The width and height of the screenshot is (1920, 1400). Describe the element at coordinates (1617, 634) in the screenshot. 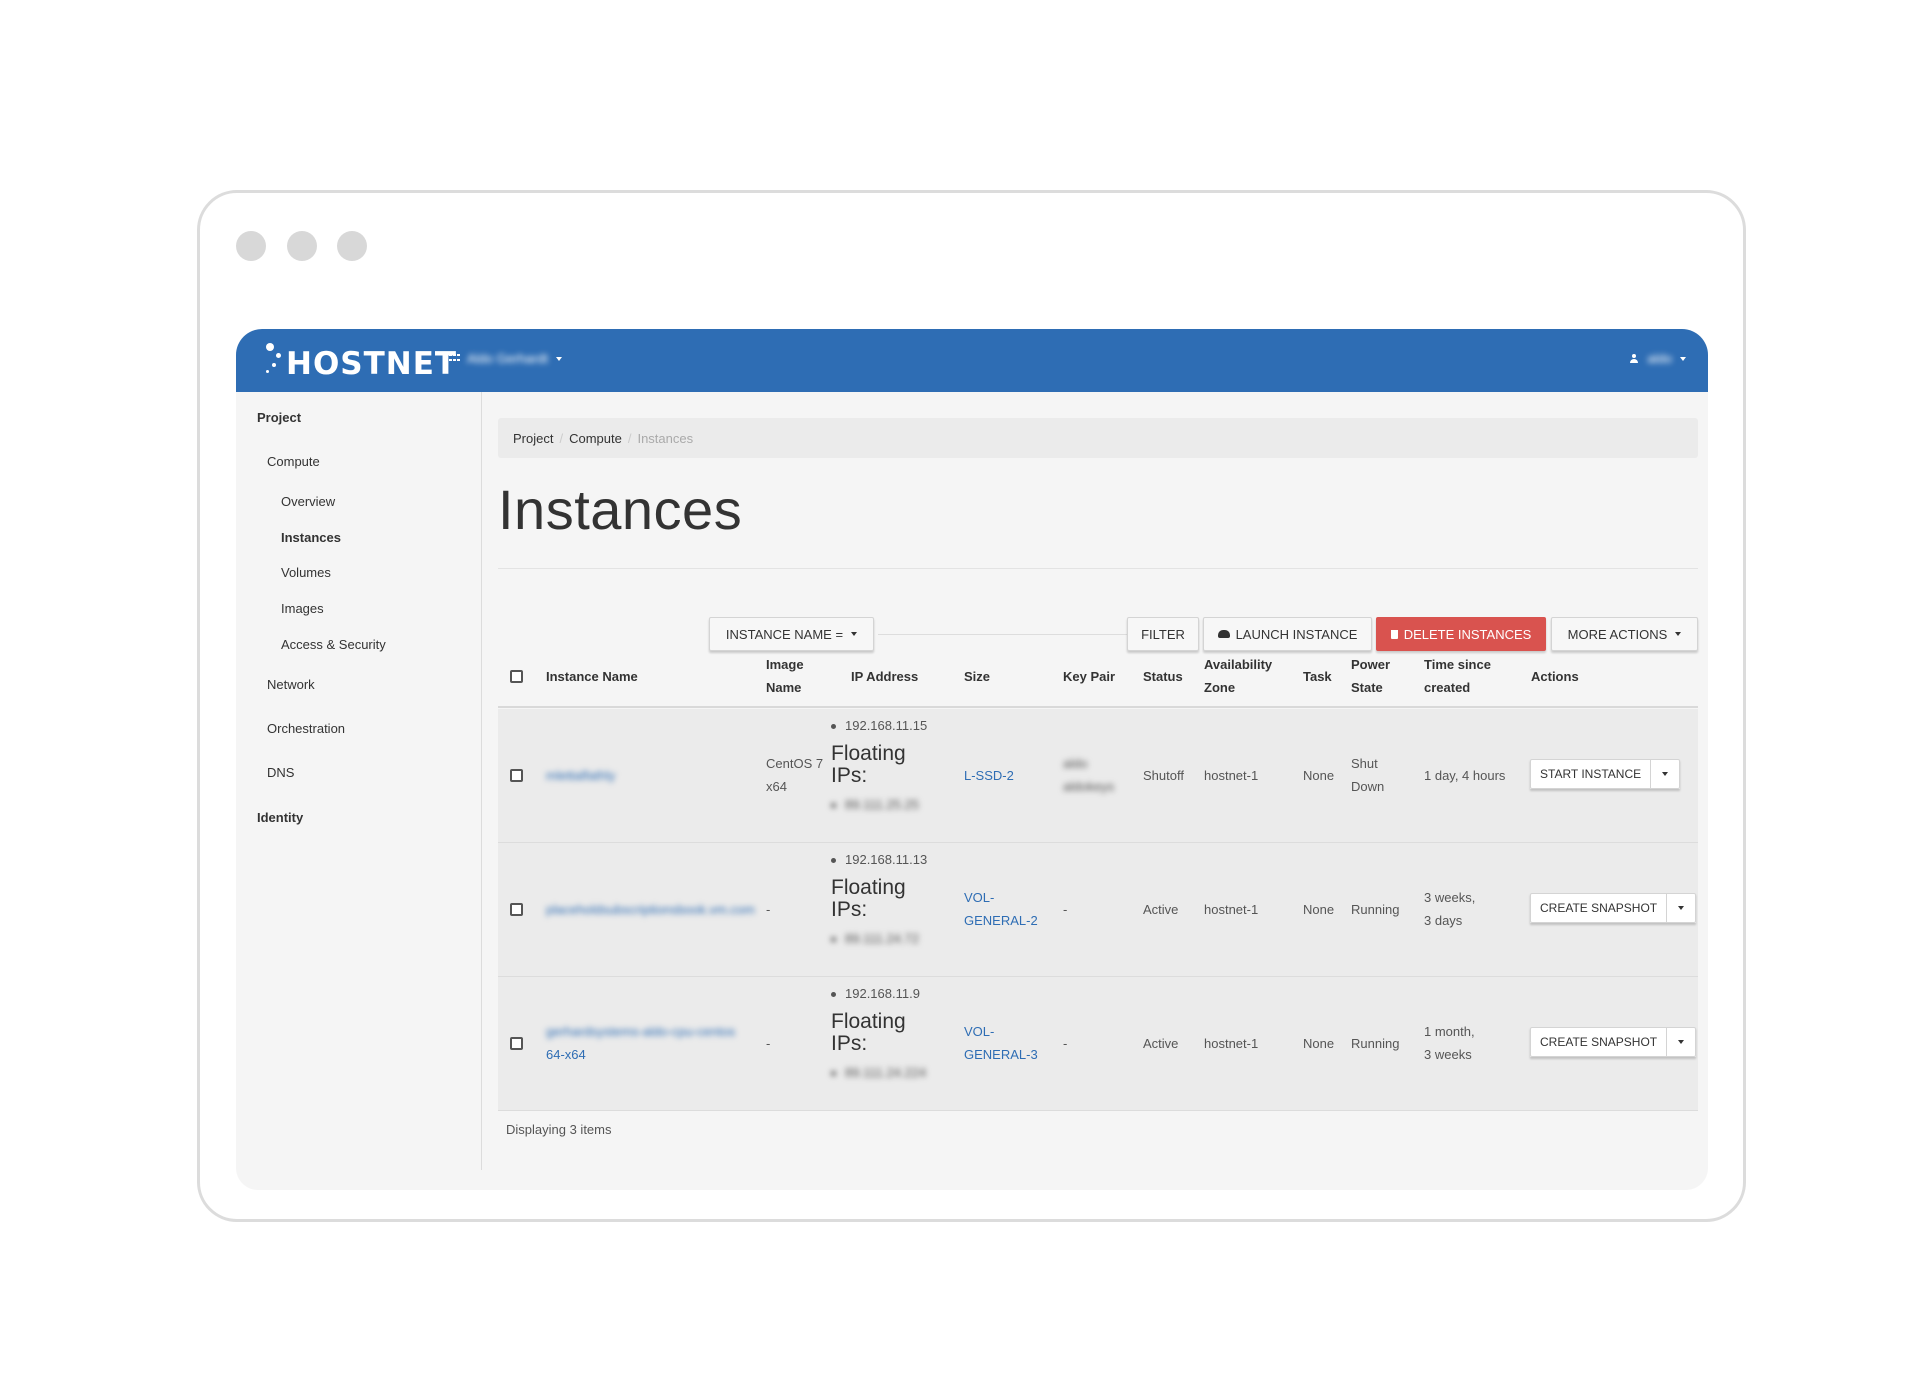

I see `more-actions-label: MORE ACTIONS` at that location.